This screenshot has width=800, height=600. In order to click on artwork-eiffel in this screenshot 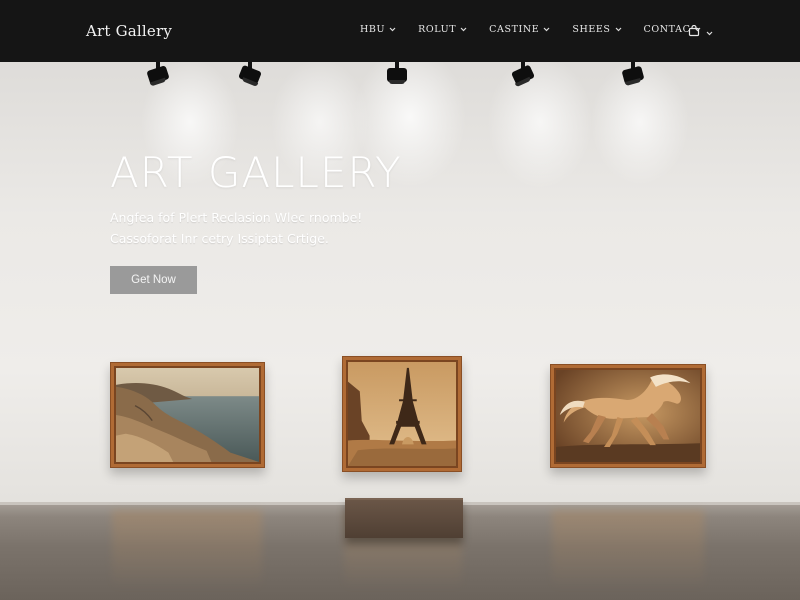, I will do `click(402, 414)`.